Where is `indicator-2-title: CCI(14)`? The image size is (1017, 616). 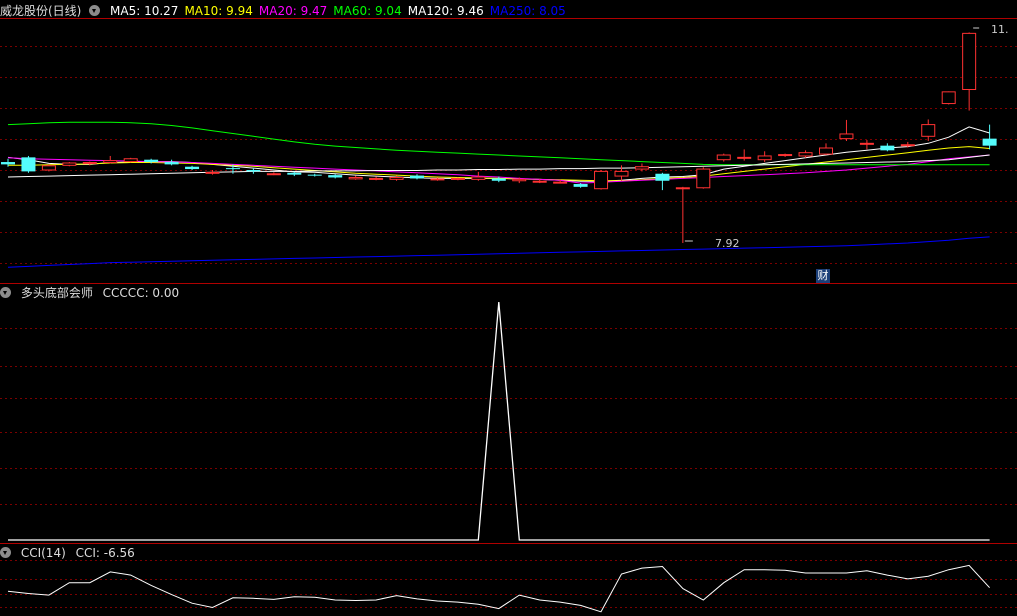
indicator-2-title: CCI(14) is located at coordinates (43, 553).